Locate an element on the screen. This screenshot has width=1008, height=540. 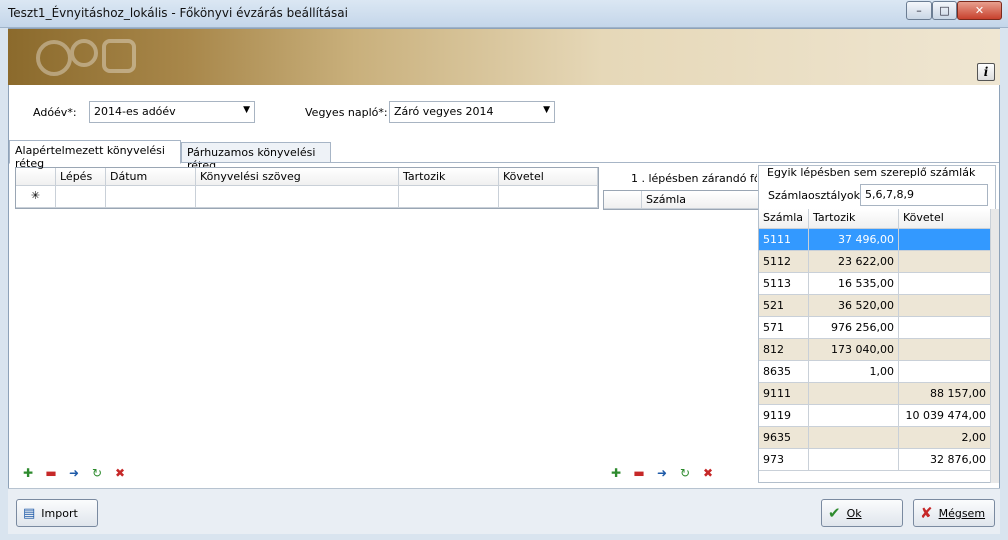
table-row: 9111 88 157,00 is located at coordinates (875, 394).